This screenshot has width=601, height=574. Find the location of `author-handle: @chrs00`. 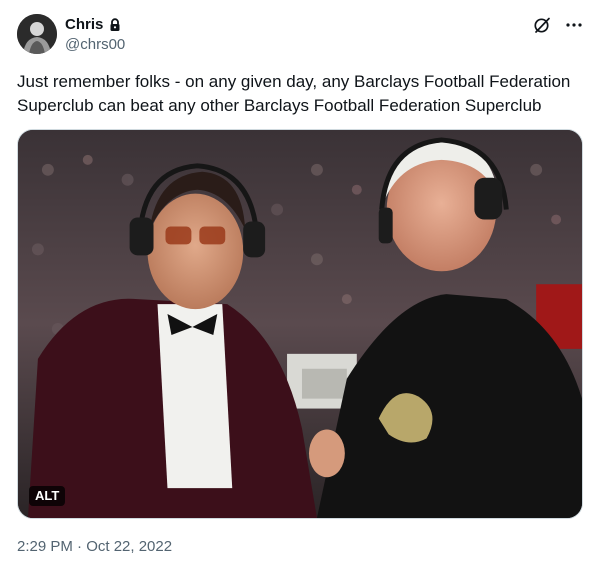

author-handle: @chrs00 is located at coordinates (95, 45).